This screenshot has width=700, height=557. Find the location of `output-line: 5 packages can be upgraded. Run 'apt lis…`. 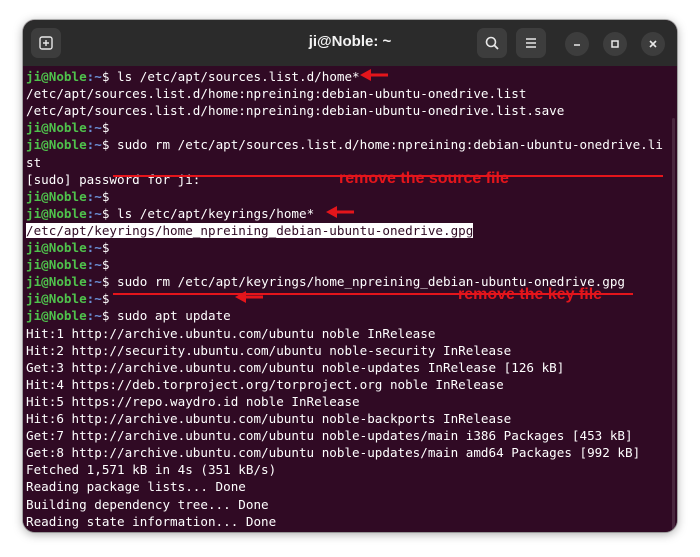

output-line: 5 packages can be upgraded. Run 'apt lis… is located at coordinates (284, 531).